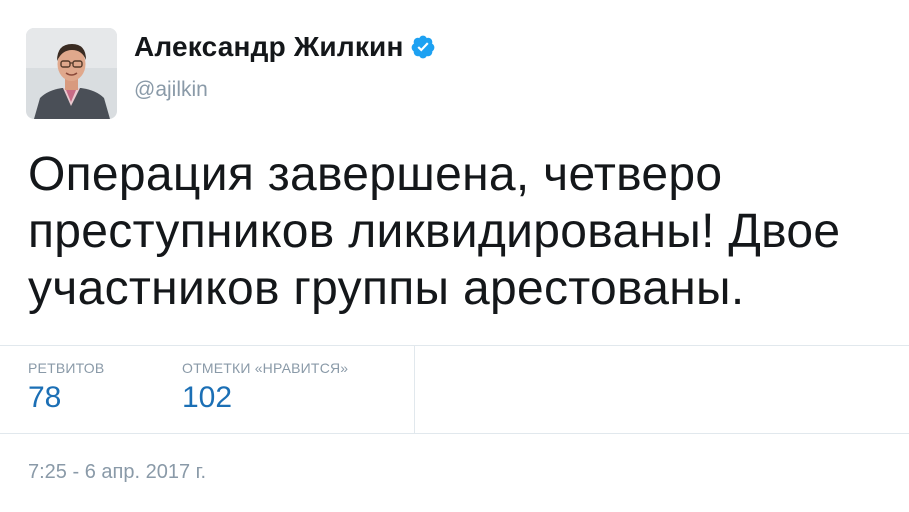 Image resolution: width=909 pixels, height=512 pixels. I want to click on likes-stat: ОТМЕТКИ «НРАВИТСЯ» 102, so click(265, 387).